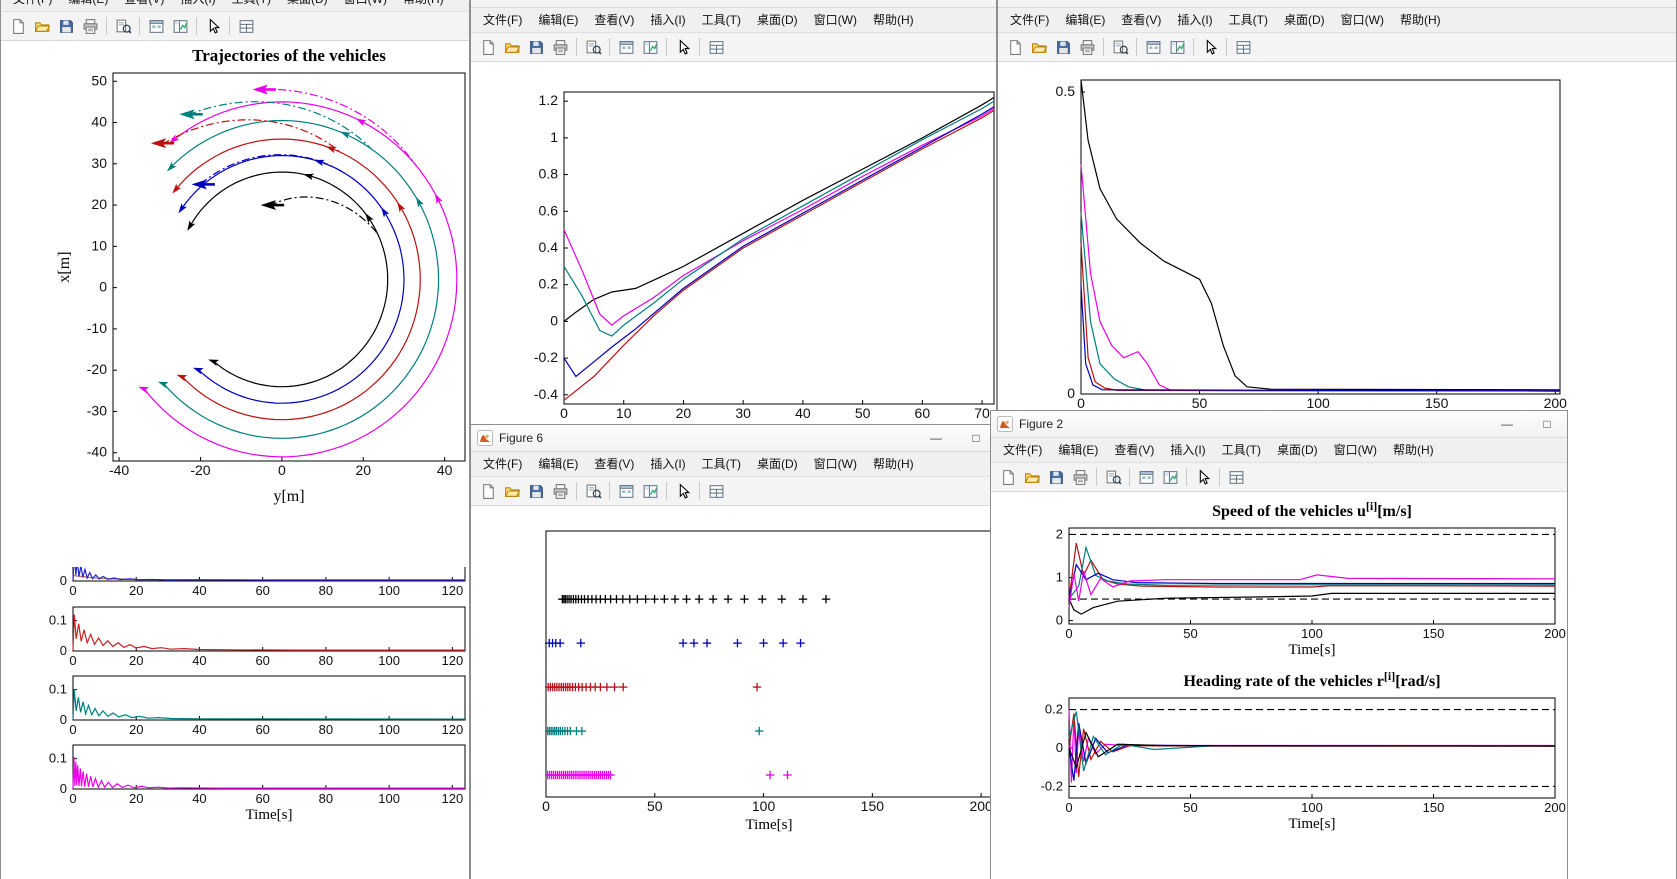  What do you see at coordinates (1547, 424) in the screenshot?
I see `maximize-button: □` at bounding box center [1547, 424].